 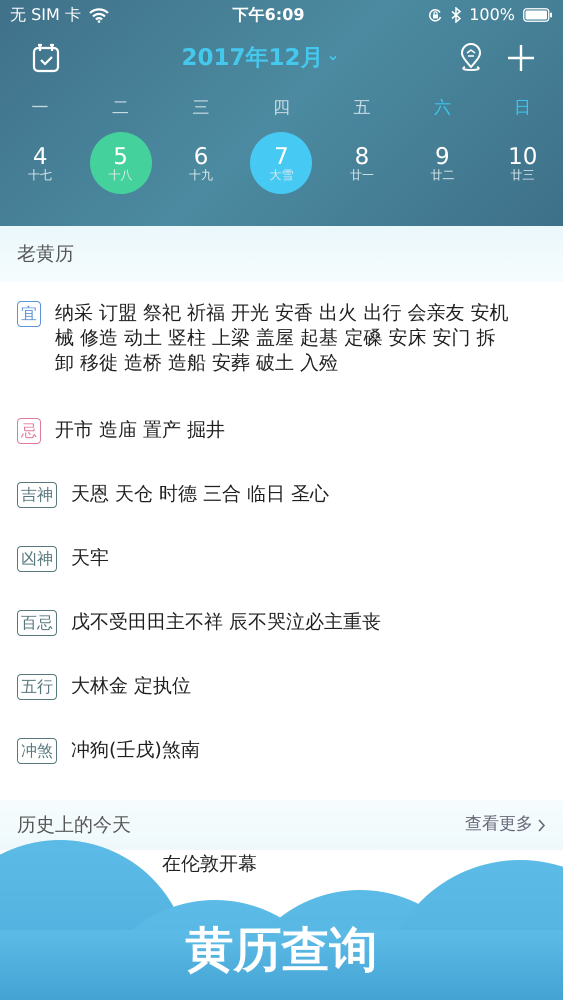 What do you see at coordinates (226, 622) in the screenshot?
I see `almanac-text: 戊不受田田主不祥 辰不哭泣必主重丧` at bounding box center [226, 622].